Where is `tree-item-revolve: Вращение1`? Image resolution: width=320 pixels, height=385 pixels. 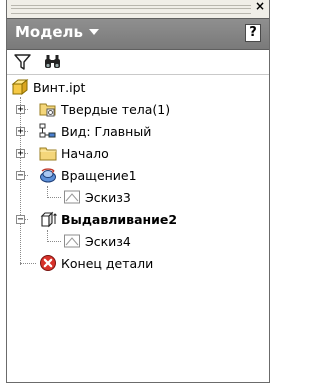 tree-item-revolve: Вращение1 is located at coordinates (88, 175).